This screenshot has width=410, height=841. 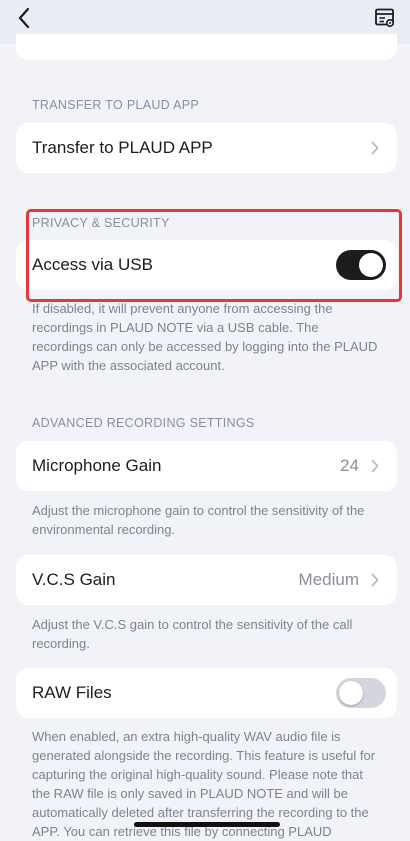 I want to click on raw-files-label: RAW Files, so click(x=72, y=692).